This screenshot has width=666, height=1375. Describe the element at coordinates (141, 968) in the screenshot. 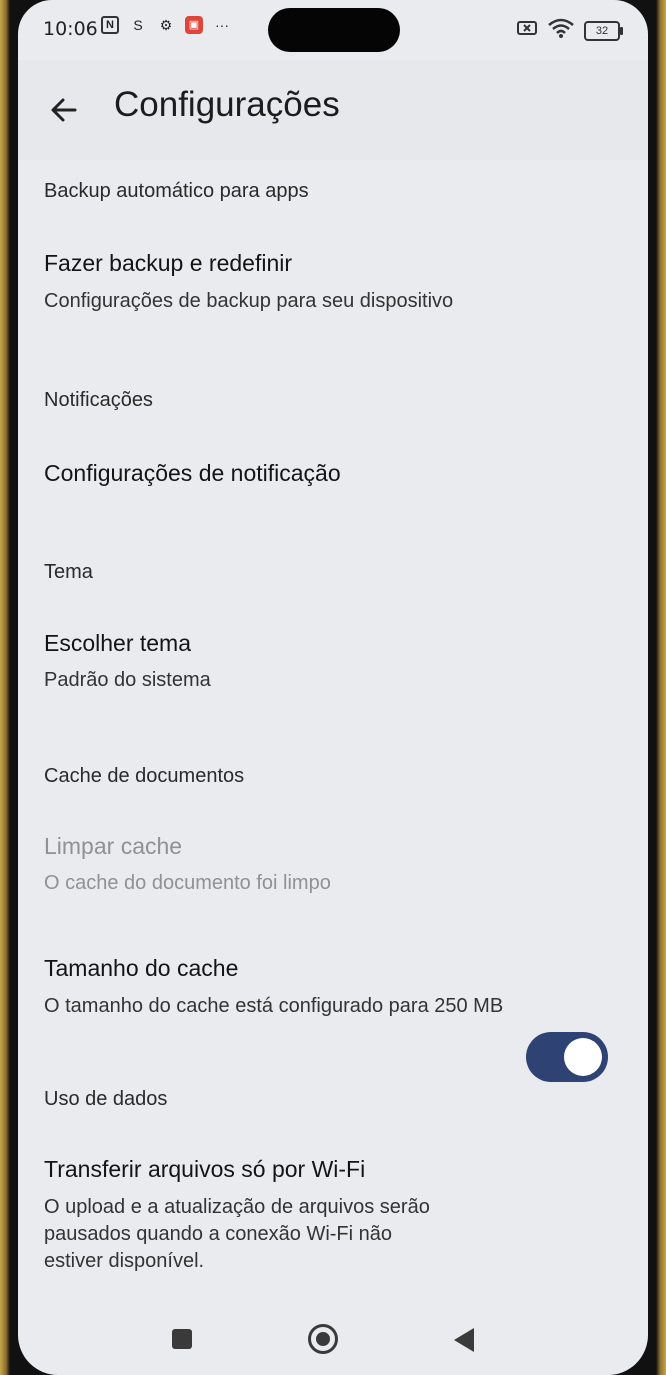

I see `cache-size-title: Tamanho do cache` at that location.